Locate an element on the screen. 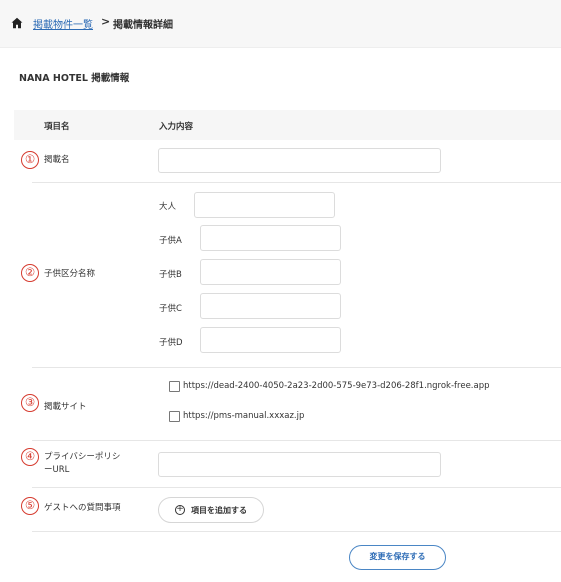 The height and width of the screenshot is (582, 561). row-number-2: ② is located at coordinates (30, 273).